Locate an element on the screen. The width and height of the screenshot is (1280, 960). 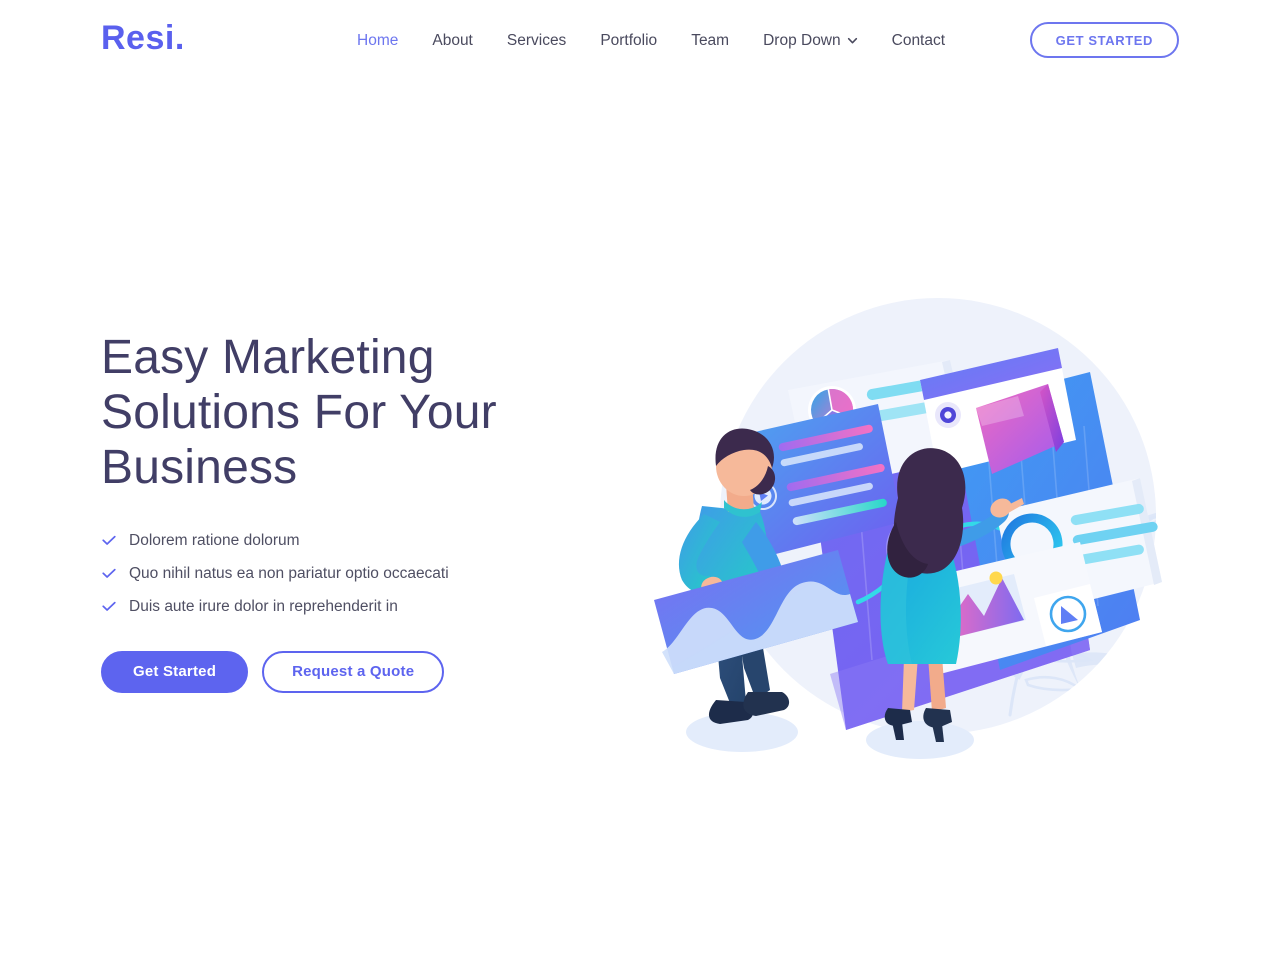
nav-item-label: Services is located at coordinates (536, 40).